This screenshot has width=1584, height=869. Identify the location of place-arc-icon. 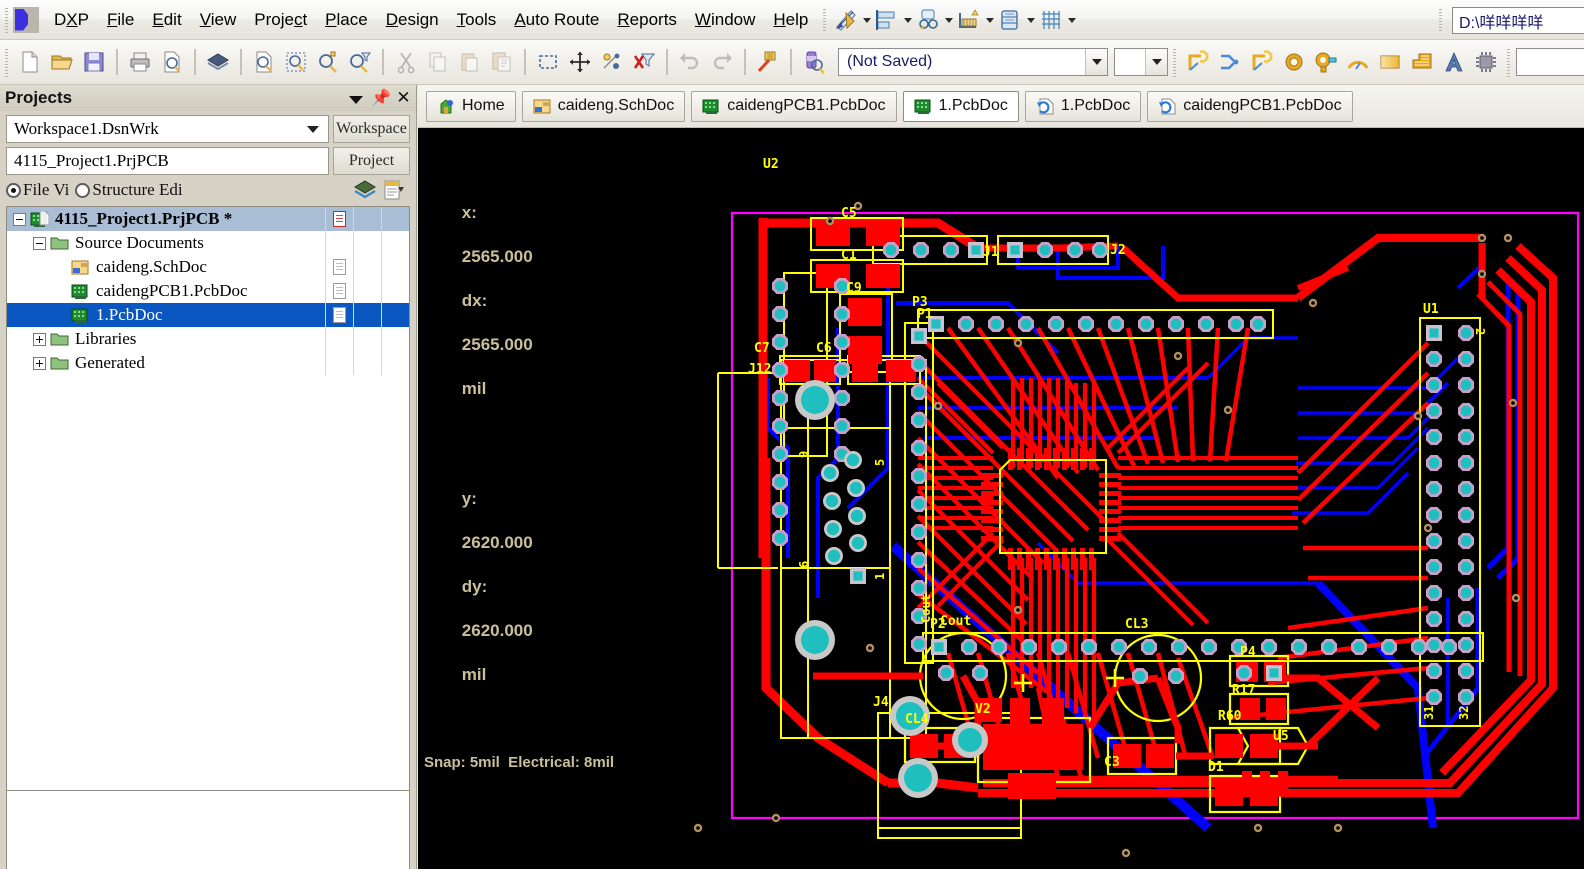
(1230, 62).